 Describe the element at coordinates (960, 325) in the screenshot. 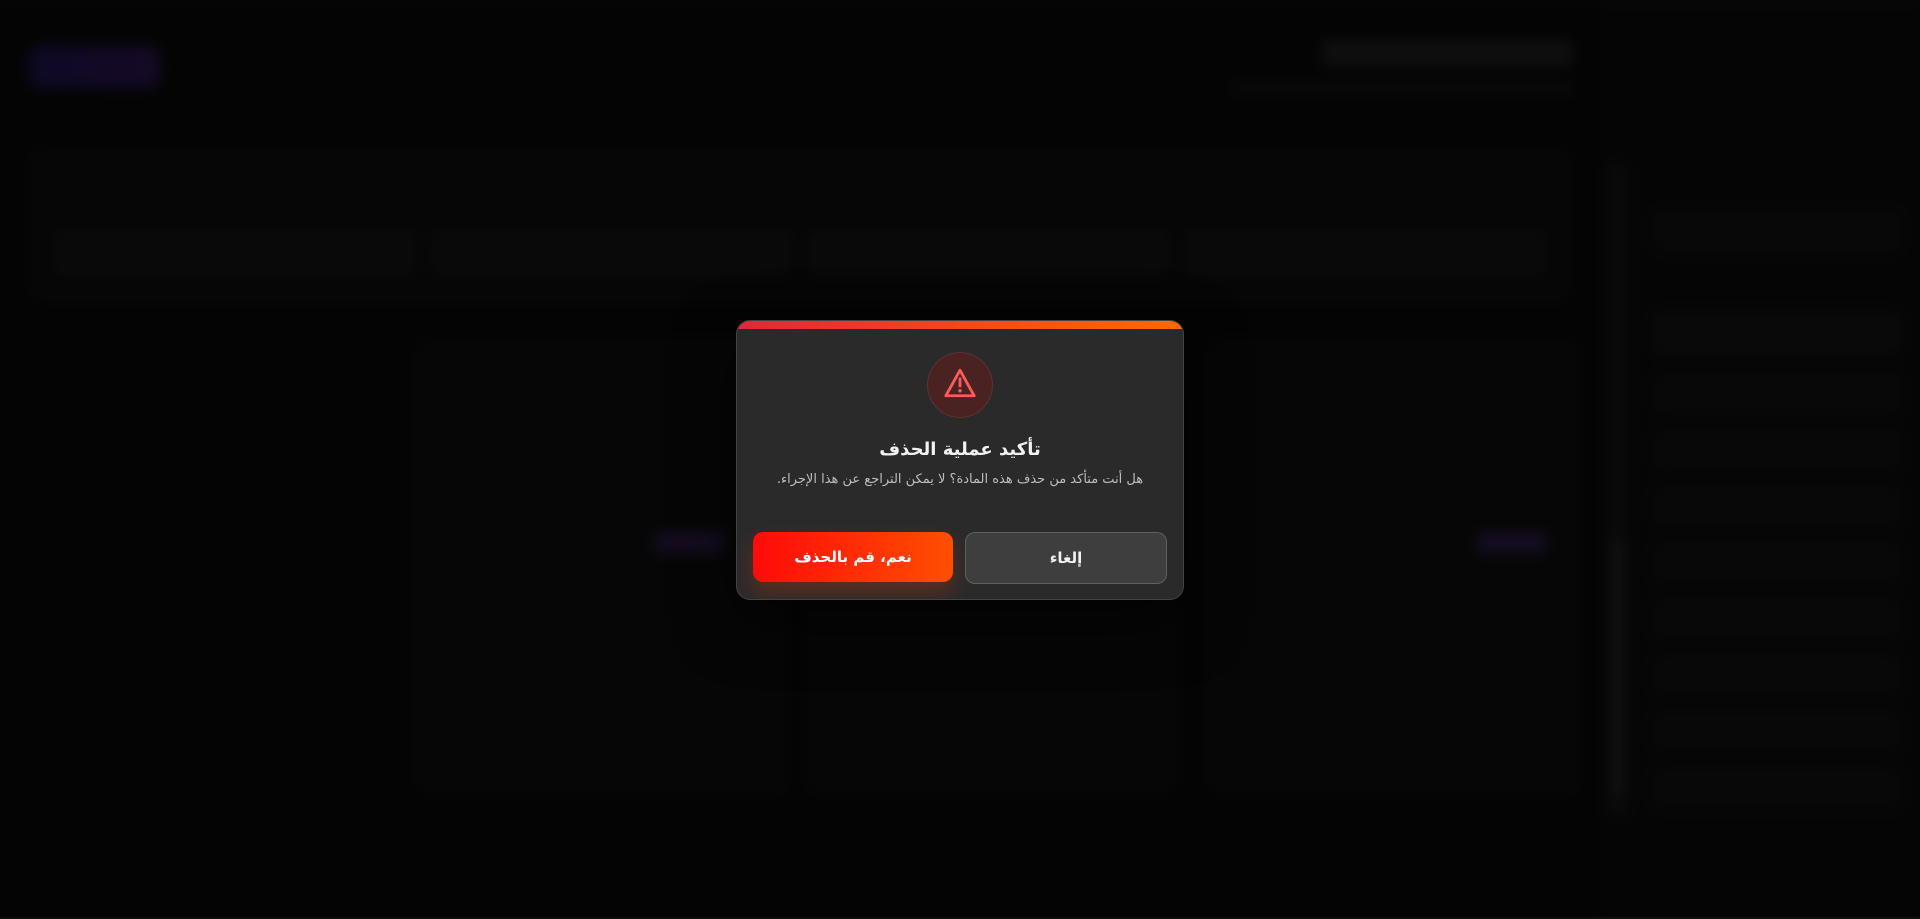

I see `modal-accent-bar` at that location.